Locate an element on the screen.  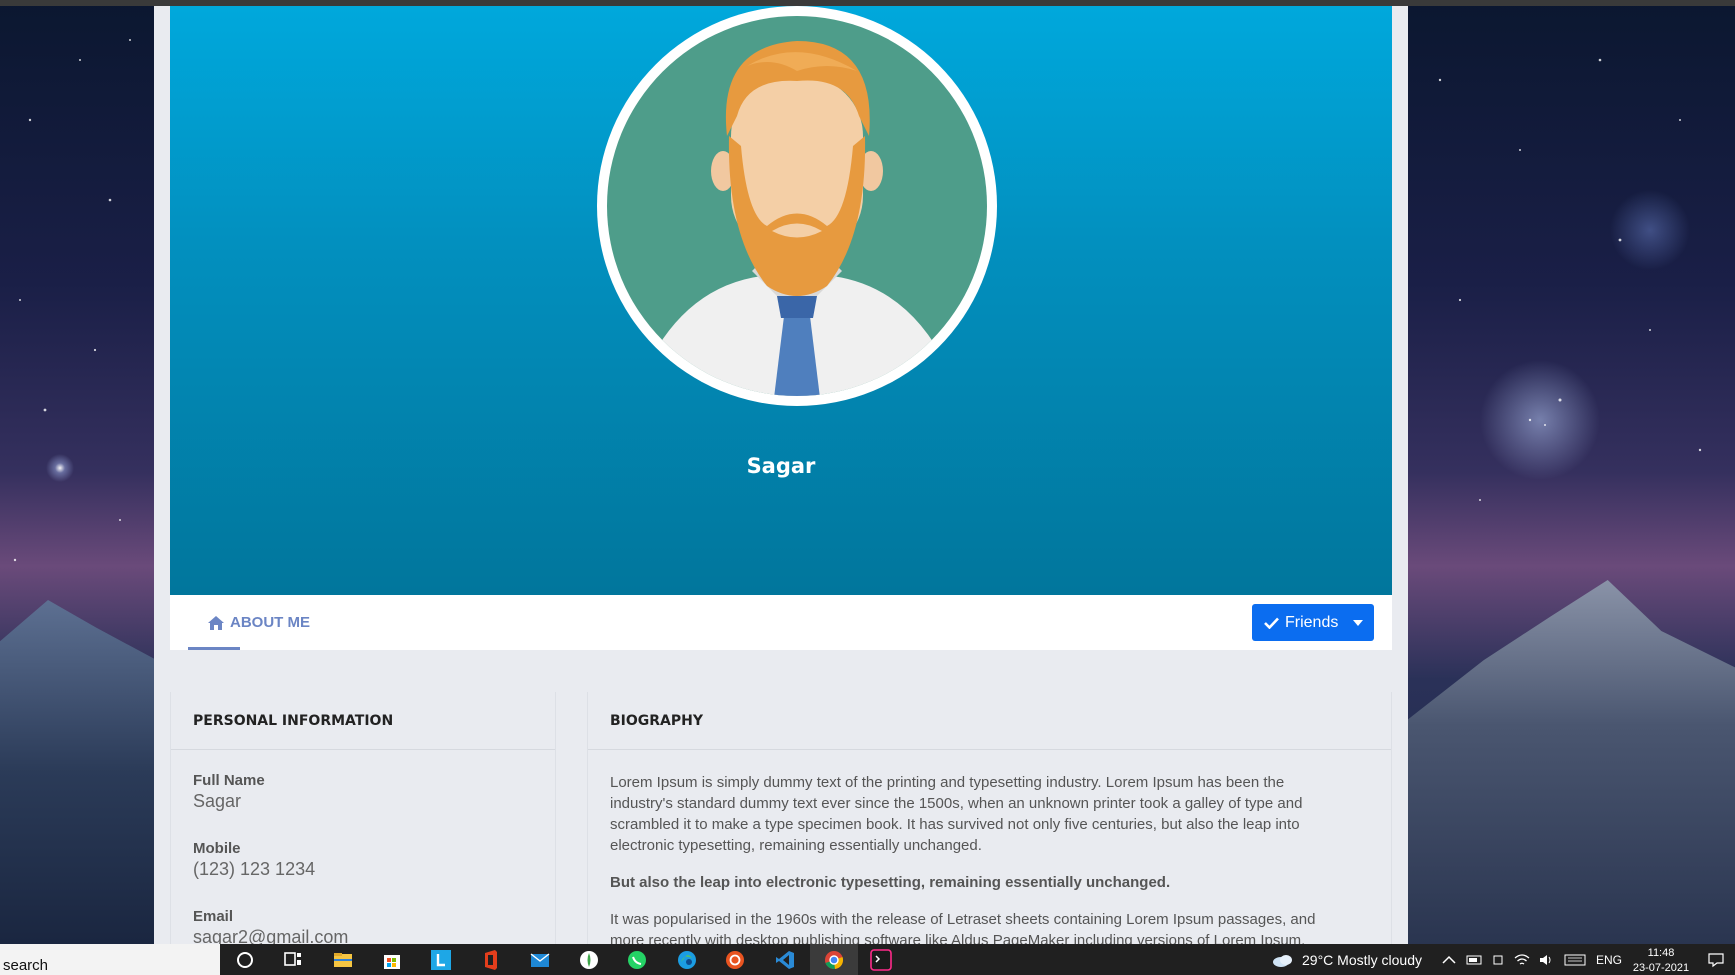
terminal-icon is located at coordinates (881, 960).